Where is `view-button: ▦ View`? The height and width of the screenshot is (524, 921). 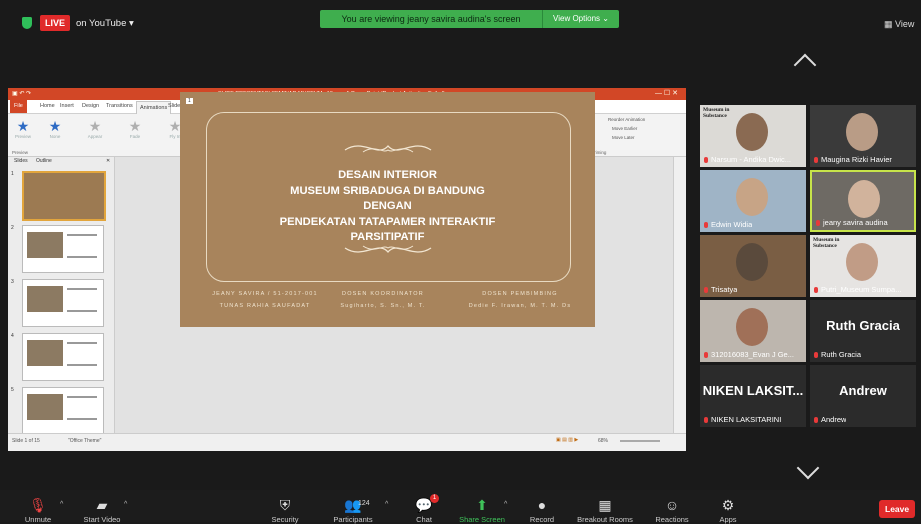 view-button: ▦ View is located at coordinates (899, 24).